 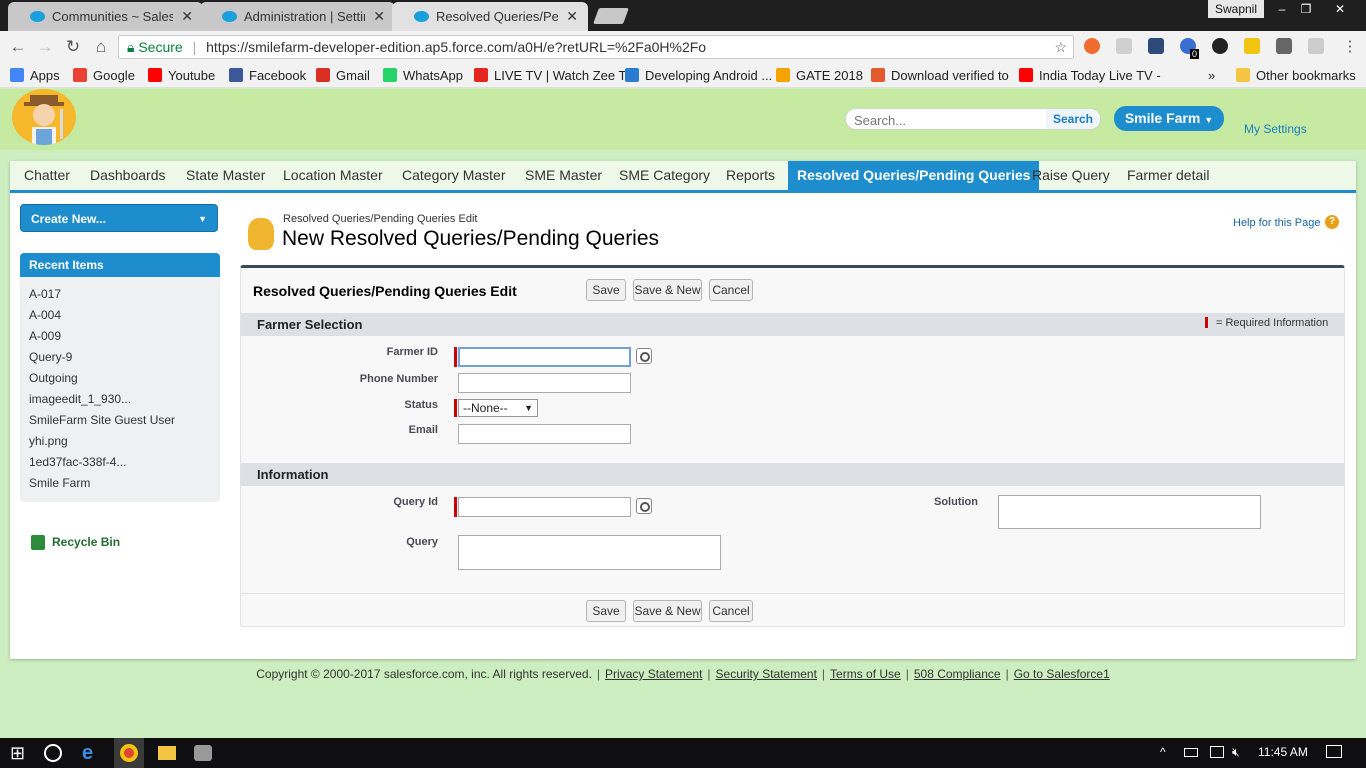 What do you see at coordinates (47, 175) in the screenshot?
I see `tab-chatter: Chatter` at bounding box center [47, 175].